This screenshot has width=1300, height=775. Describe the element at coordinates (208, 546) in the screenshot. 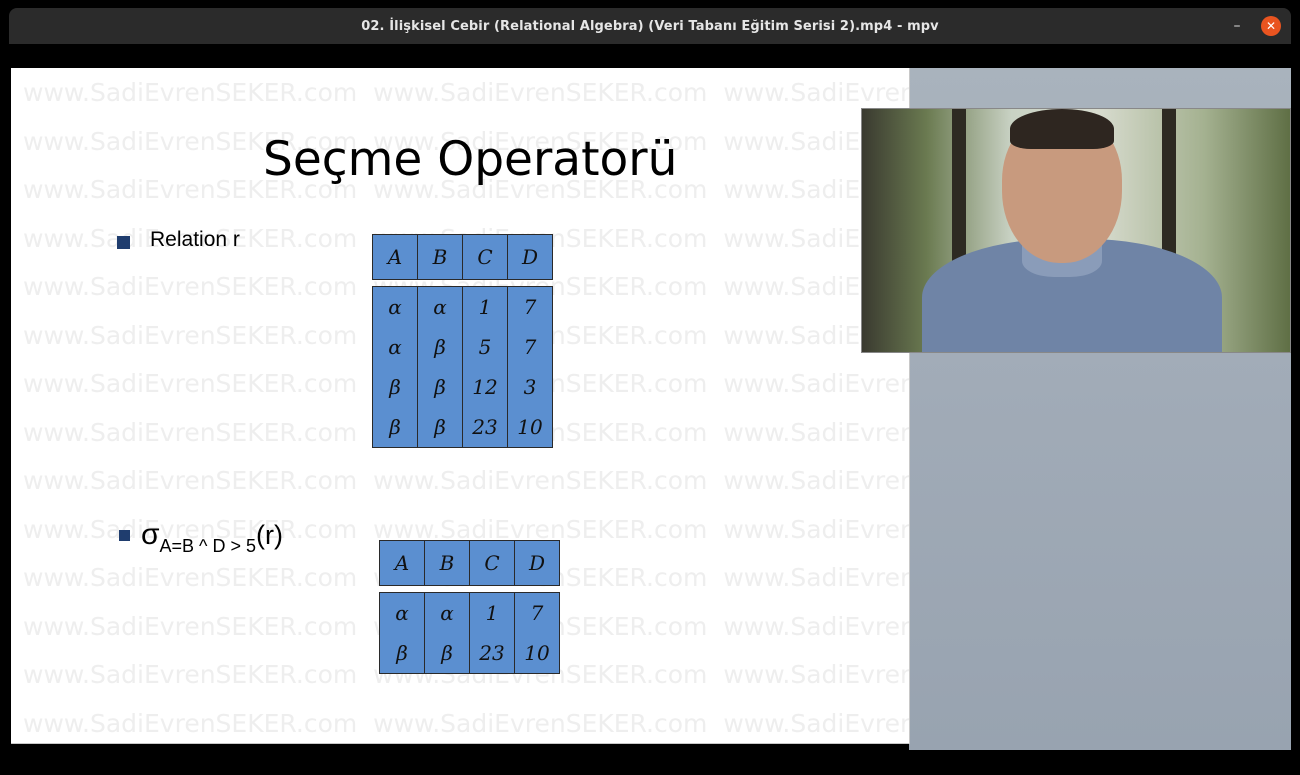

I see `selection-predicate: A=B ^ D > 5` at that location.